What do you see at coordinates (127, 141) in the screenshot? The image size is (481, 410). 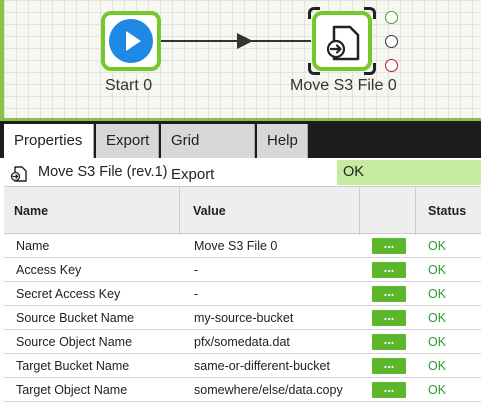 I see `tab-export: Export` at bounding box center [127, 141].